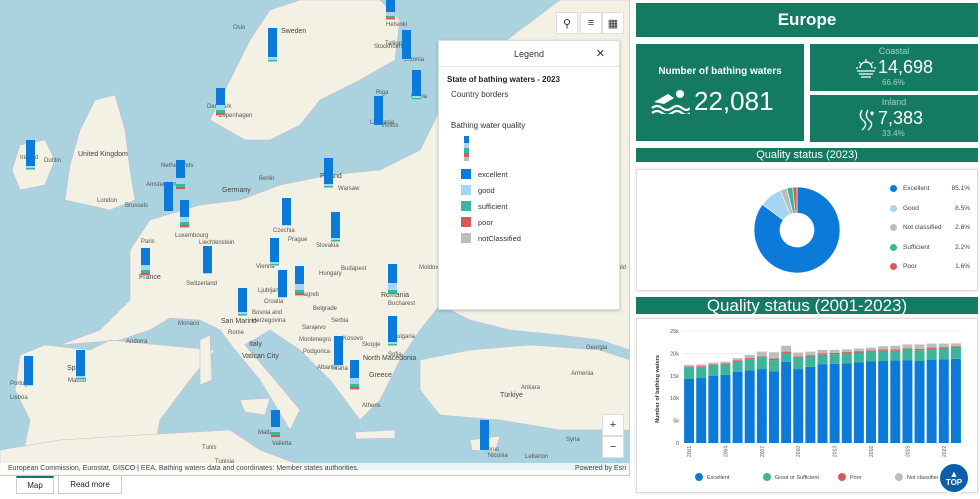 Image resolution: width=980 pixels, height=499 pixels. Describe the element at coordinates (856, 478) in the screenshot. I see `bar-legend-label: Poor` at that location.